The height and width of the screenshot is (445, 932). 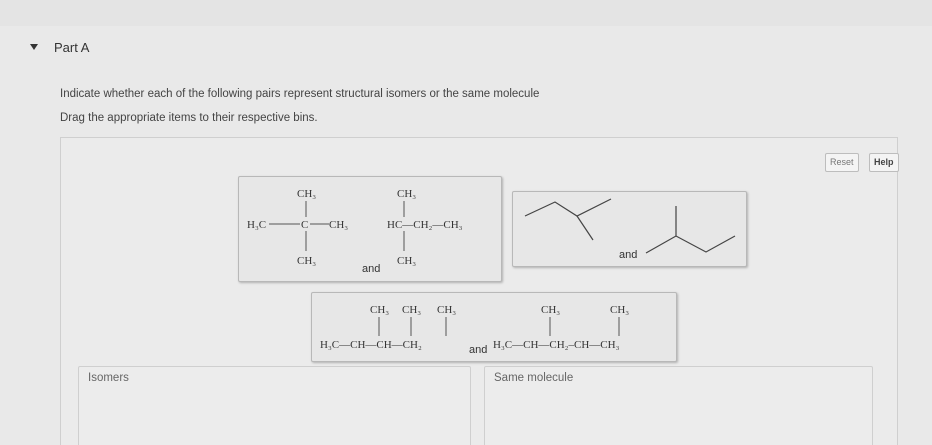 I want to click on molecule-b-bottom-substituent: CH₃, so click(x=406, y=261).